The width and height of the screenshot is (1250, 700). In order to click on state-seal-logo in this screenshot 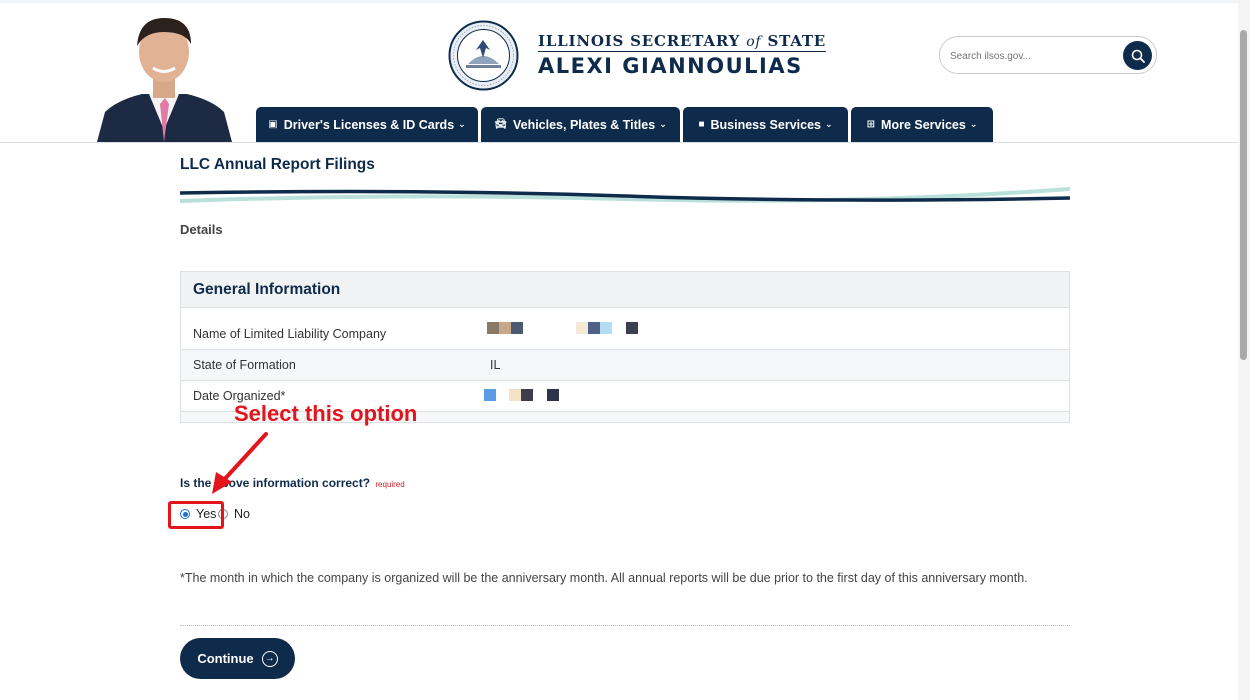, I will do `click(483, 55)`.